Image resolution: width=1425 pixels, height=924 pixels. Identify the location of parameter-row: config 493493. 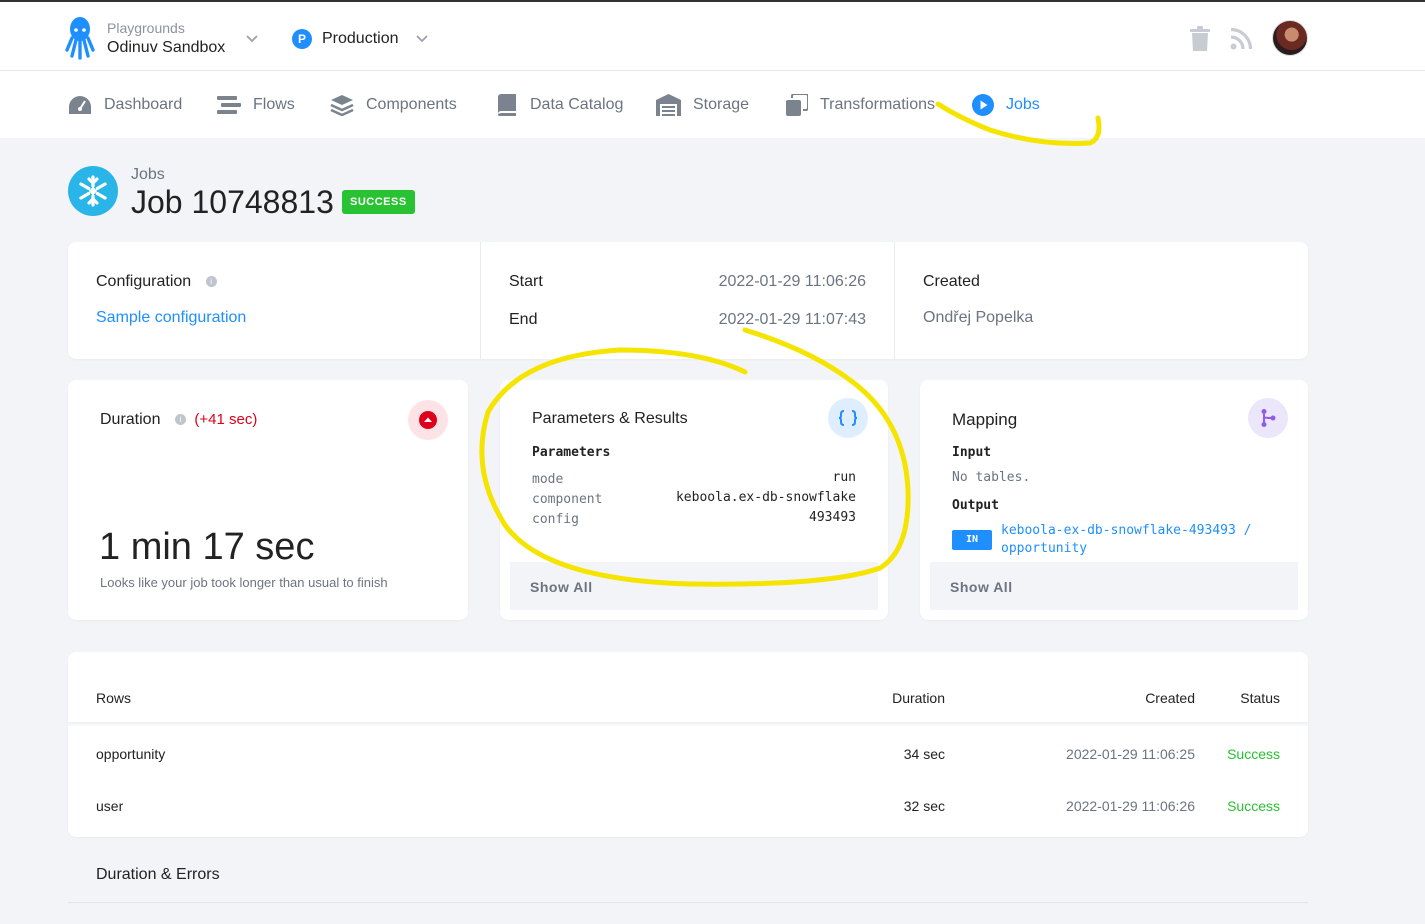
(694, 520).